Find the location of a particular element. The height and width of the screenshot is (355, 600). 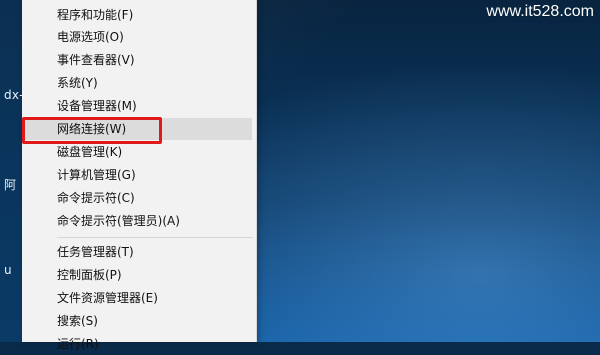

menu-item-programs-features: 程序和功能(F) is located at coordinates (137, 15).